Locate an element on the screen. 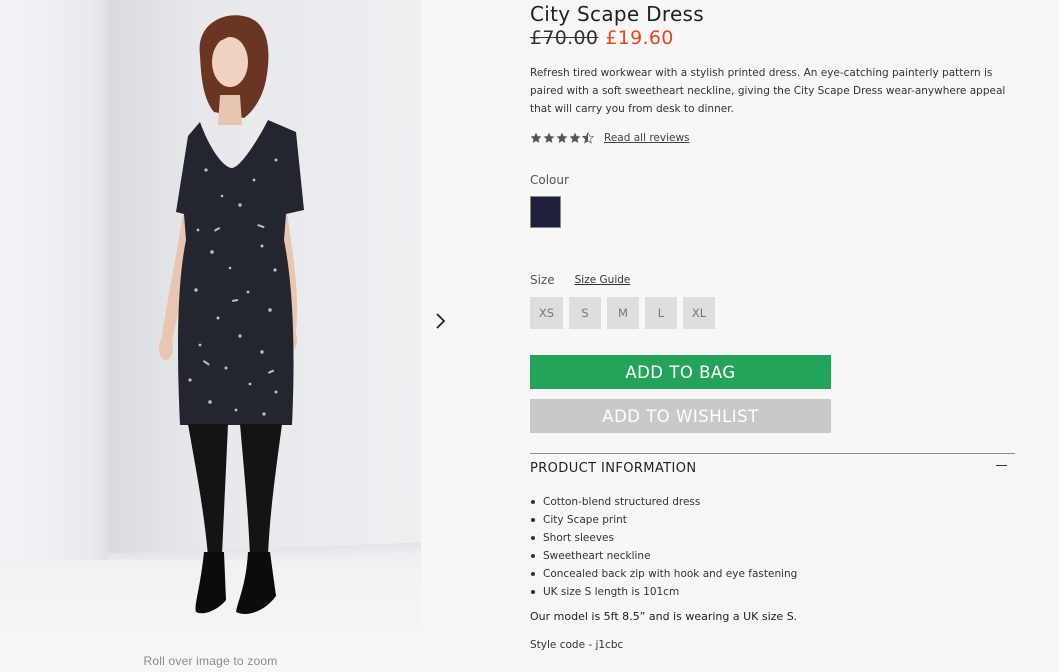 The height and width of the screenshot is (672, 1059). size-option-s: S is located at coordinates (585, 313).